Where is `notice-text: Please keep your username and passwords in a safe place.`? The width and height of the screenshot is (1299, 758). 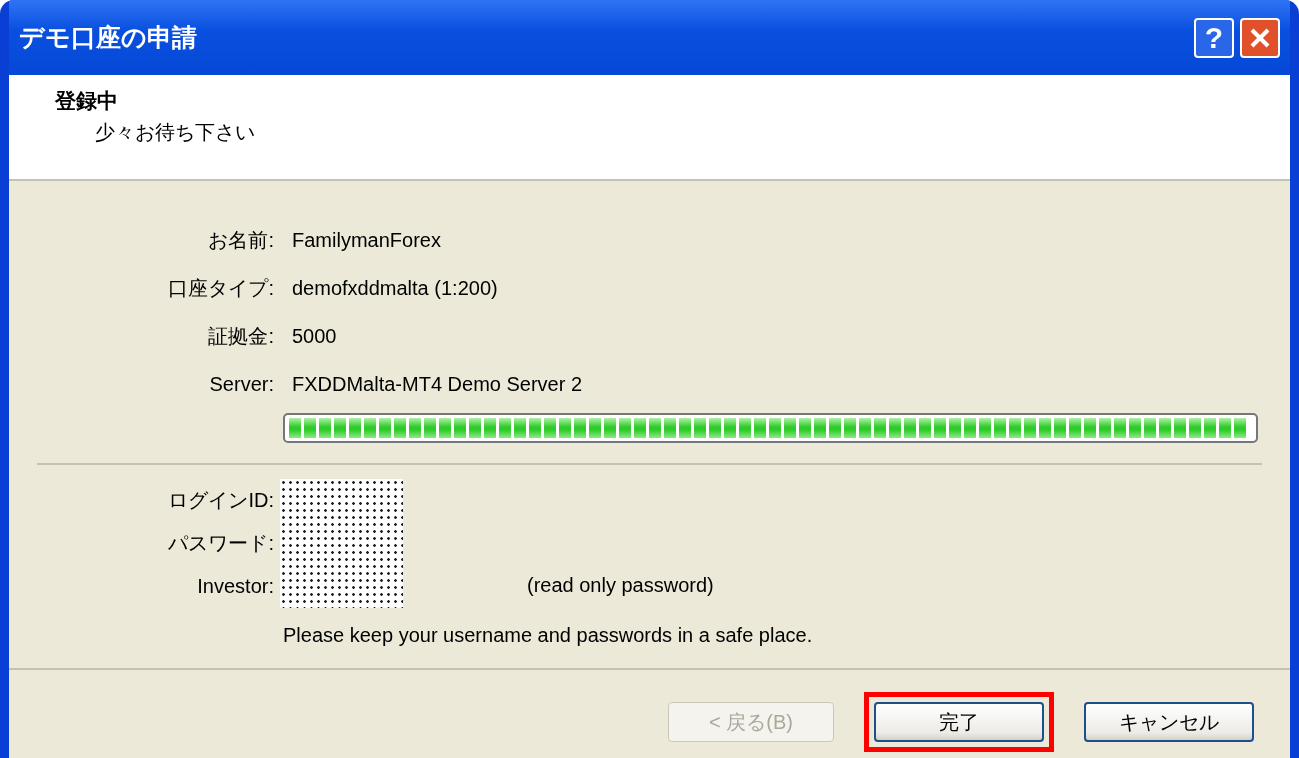
notice-text: Please keep your username and passwords in a safe place. is located at coordinates (548, 635).